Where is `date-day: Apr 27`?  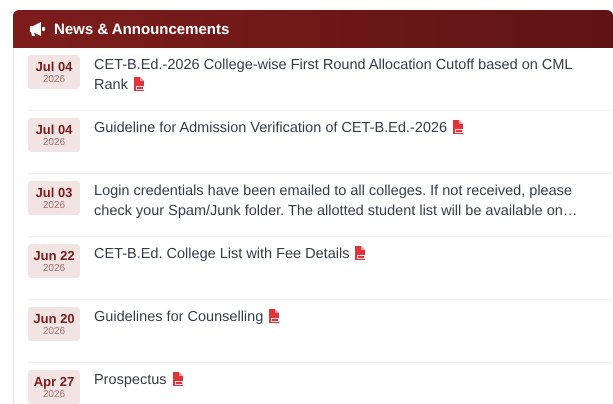 date-day: Apr 27 is located at coordinates (54, 381).